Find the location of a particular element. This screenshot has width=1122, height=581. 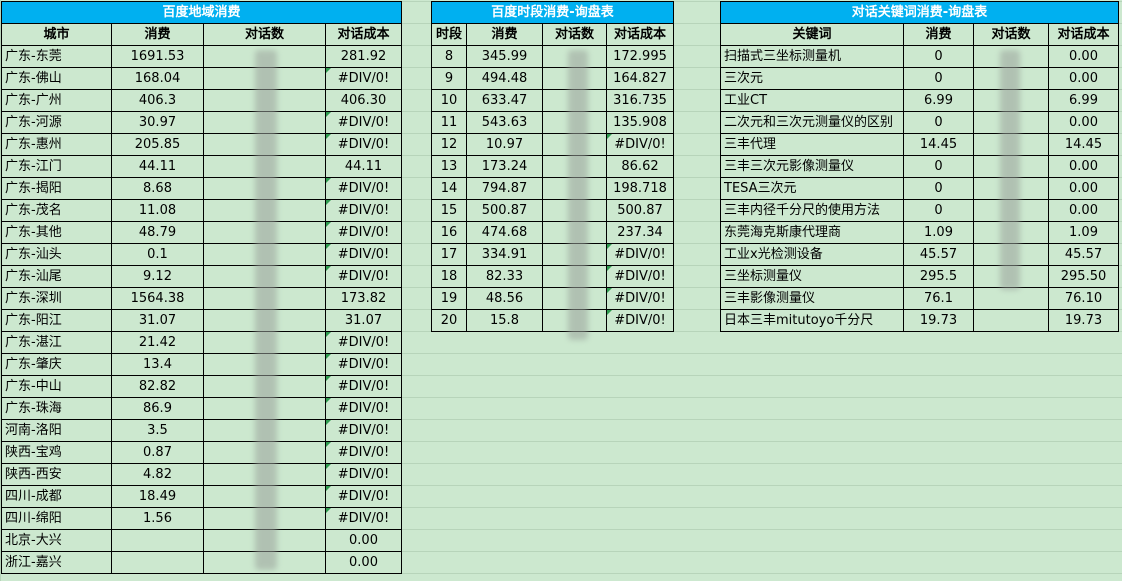

timeslot-cell: 19 is located at coordinates (449, 298).